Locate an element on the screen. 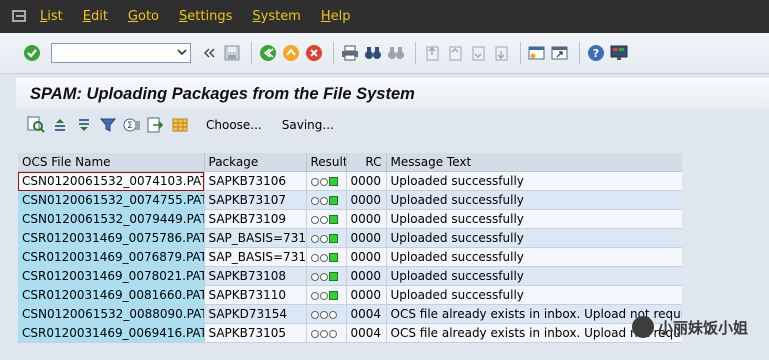 The height and width of the screenshot is (360, 769). column-header-rc: RC is located at coordinates (366, 162).